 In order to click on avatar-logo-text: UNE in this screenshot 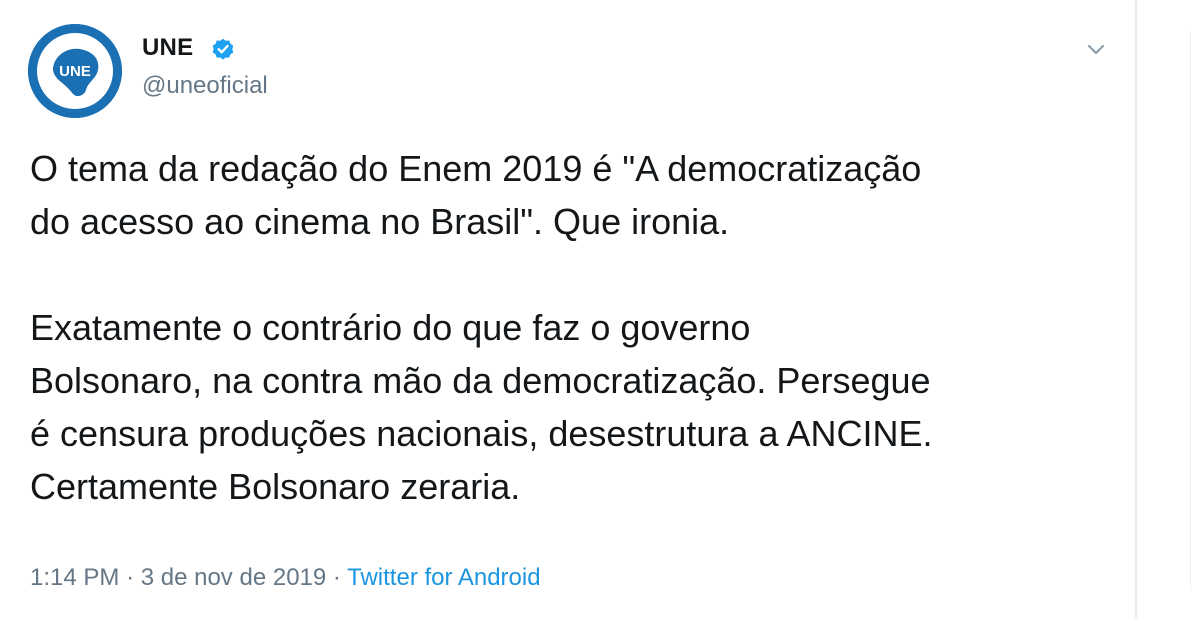, I will do `click(75, 71)`.